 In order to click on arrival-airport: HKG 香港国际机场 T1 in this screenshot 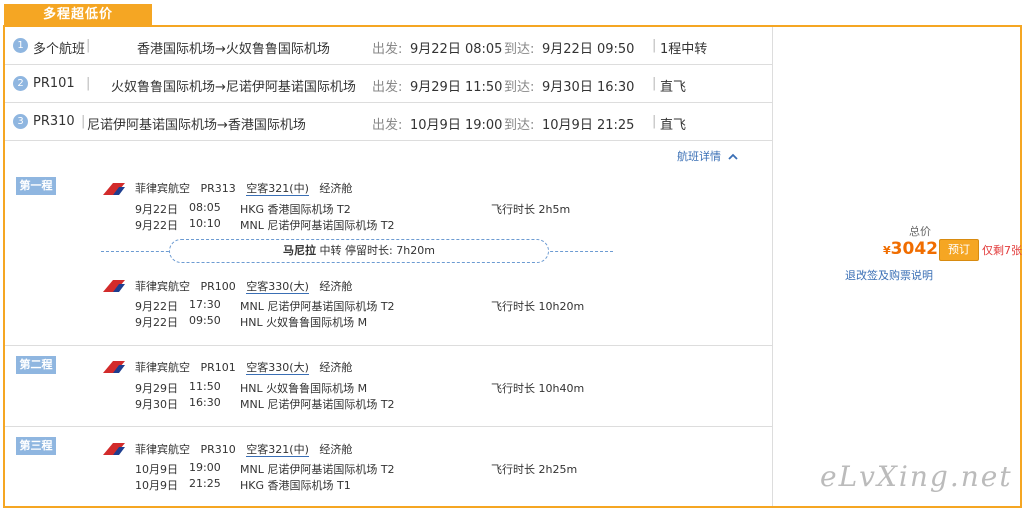, I will do `click(295, 485)`.